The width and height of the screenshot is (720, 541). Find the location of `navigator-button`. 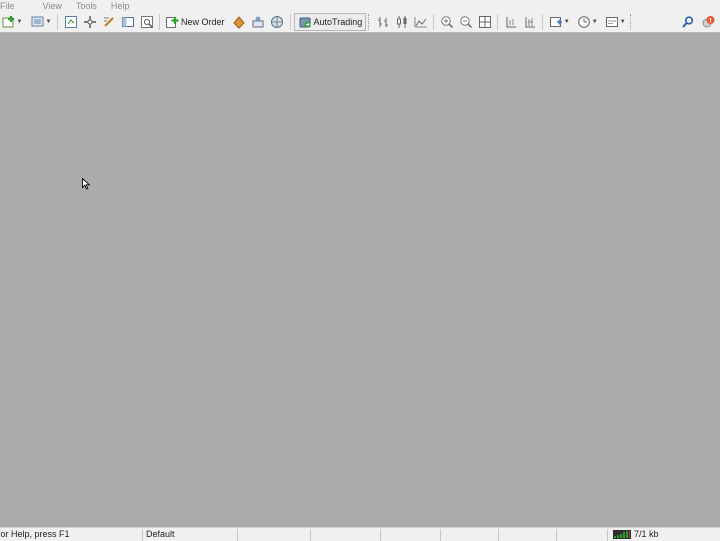

navigator-button is located at coordinates (89, 22).